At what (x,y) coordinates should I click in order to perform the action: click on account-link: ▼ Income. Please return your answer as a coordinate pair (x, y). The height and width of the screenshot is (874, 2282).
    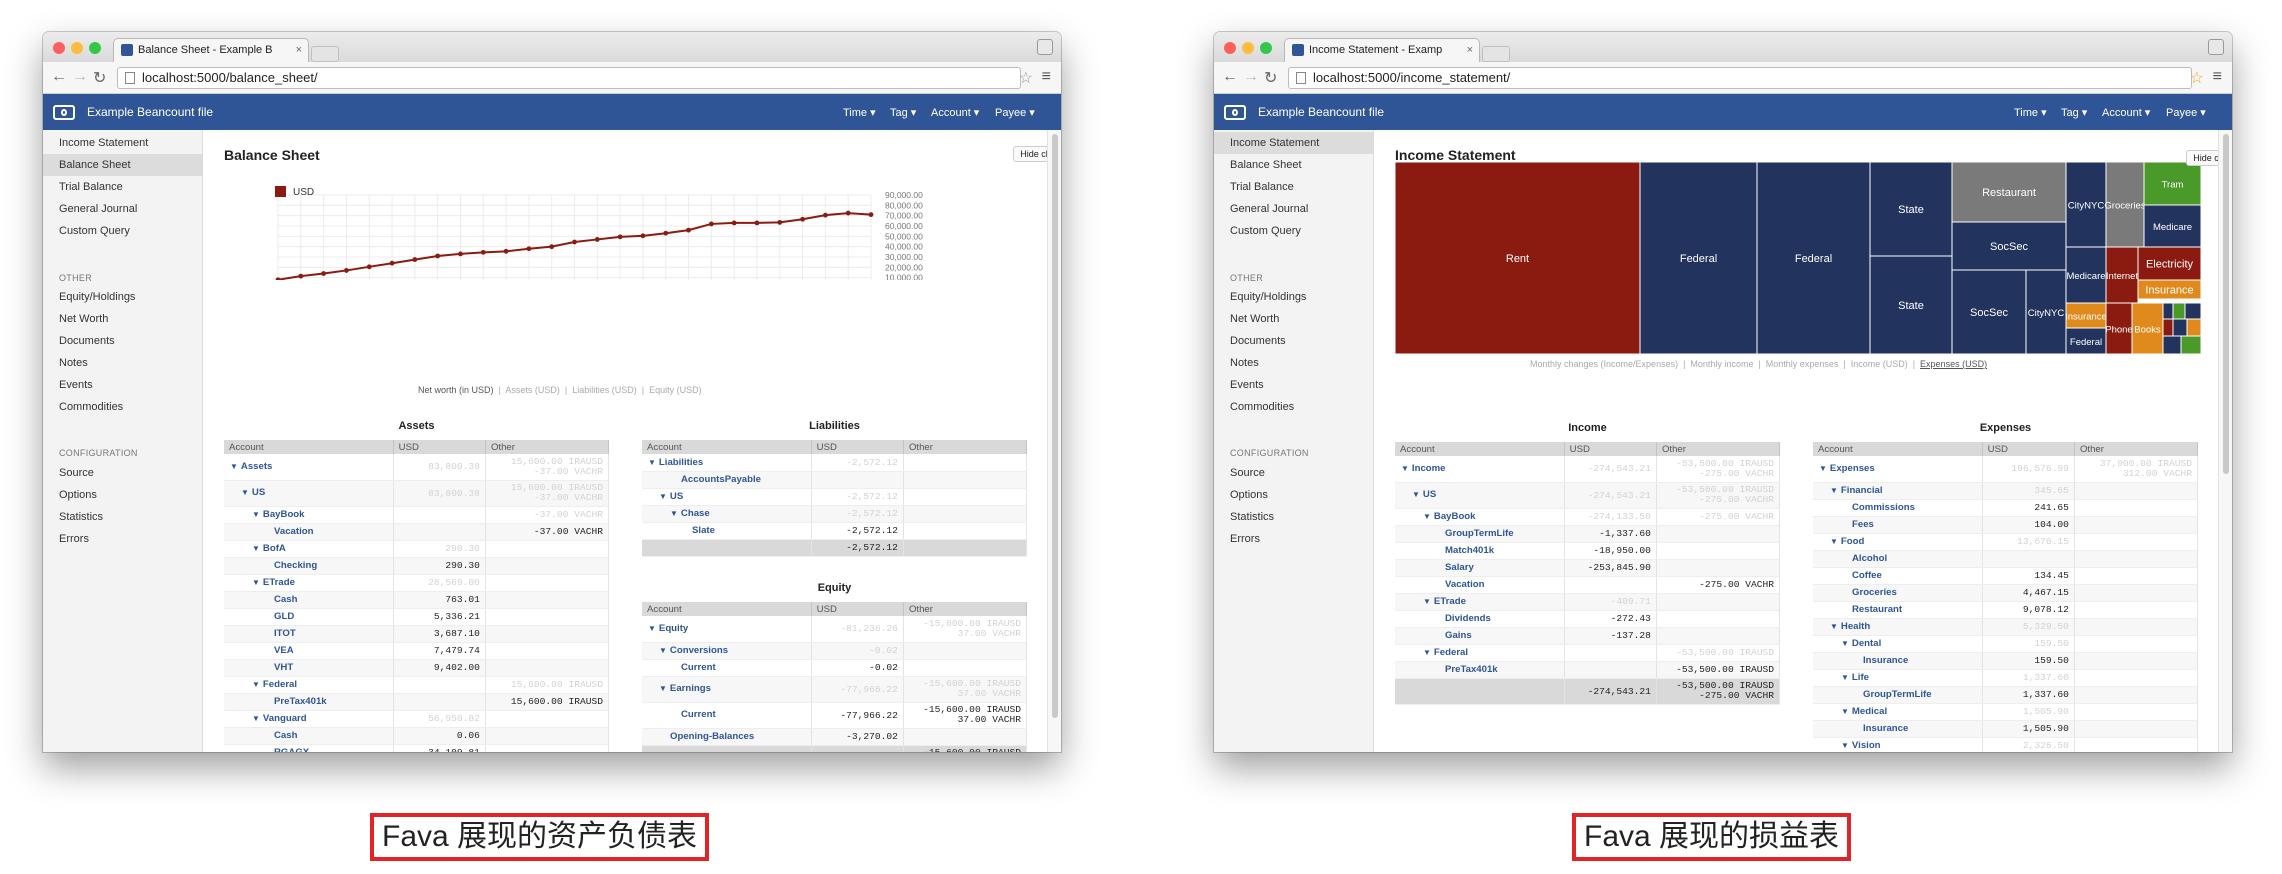
    Looking at the image, I should click on (1480, 469).